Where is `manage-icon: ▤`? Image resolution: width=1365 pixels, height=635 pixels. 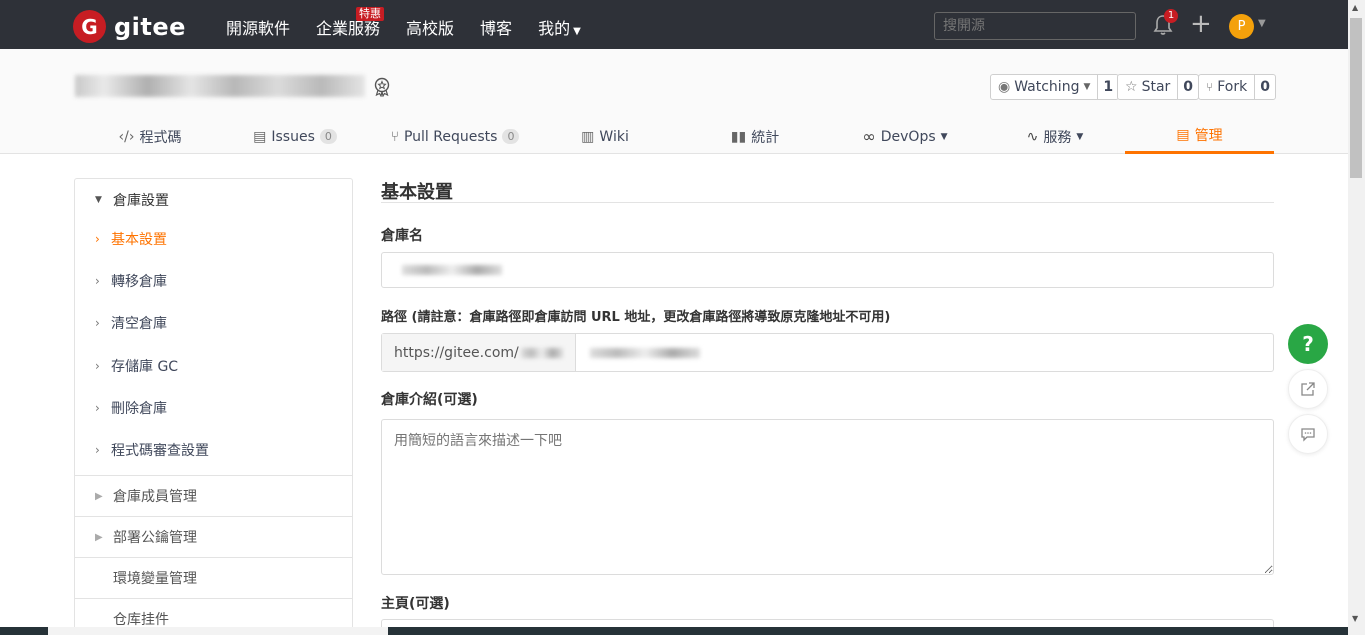 manage-icon: ▤ is located at coordinates (1183, 135).